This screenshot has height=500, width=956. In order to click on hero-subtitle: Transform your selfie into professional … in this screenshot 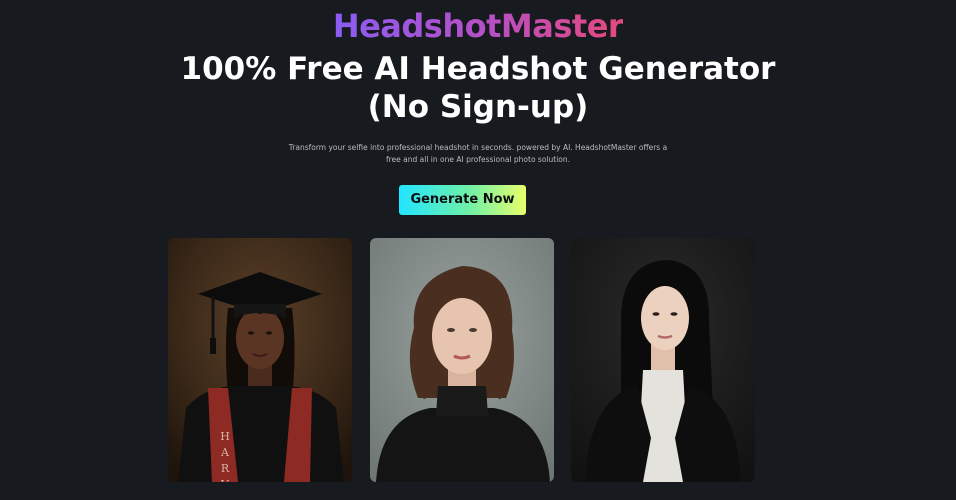, I will do `click(478, 154)`.